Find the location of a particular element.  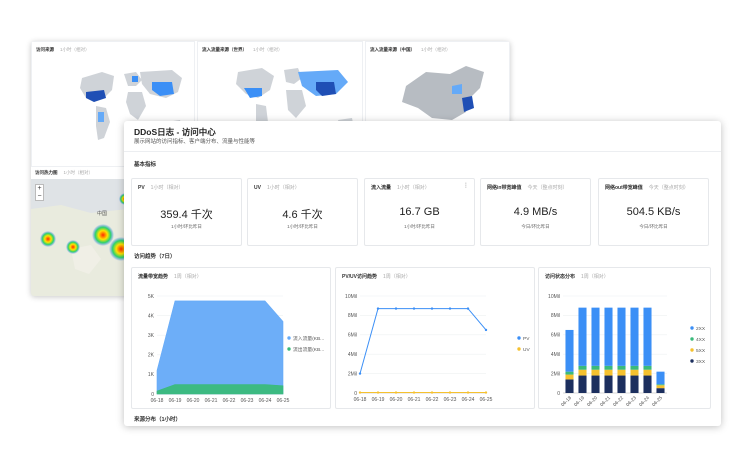

y-tick-label: 1K is located at coordinates (151, 375).